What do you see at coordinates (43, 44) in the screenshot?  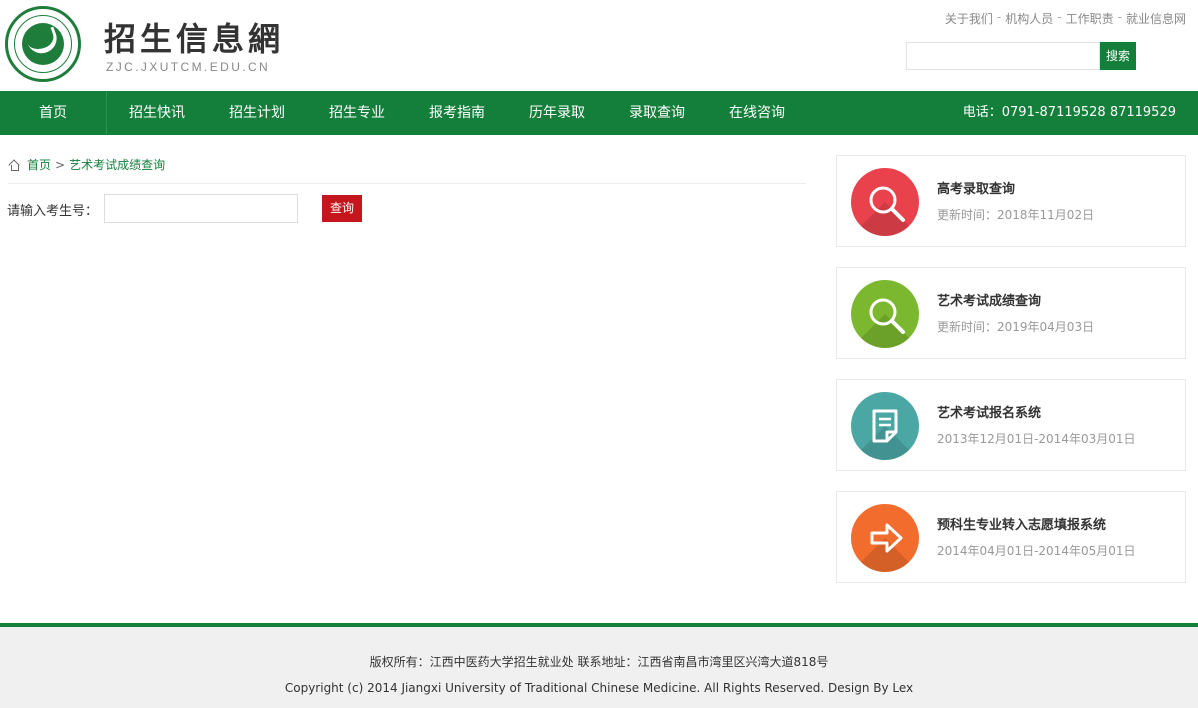 I see `university-logo` at bounding box center [43, 44].